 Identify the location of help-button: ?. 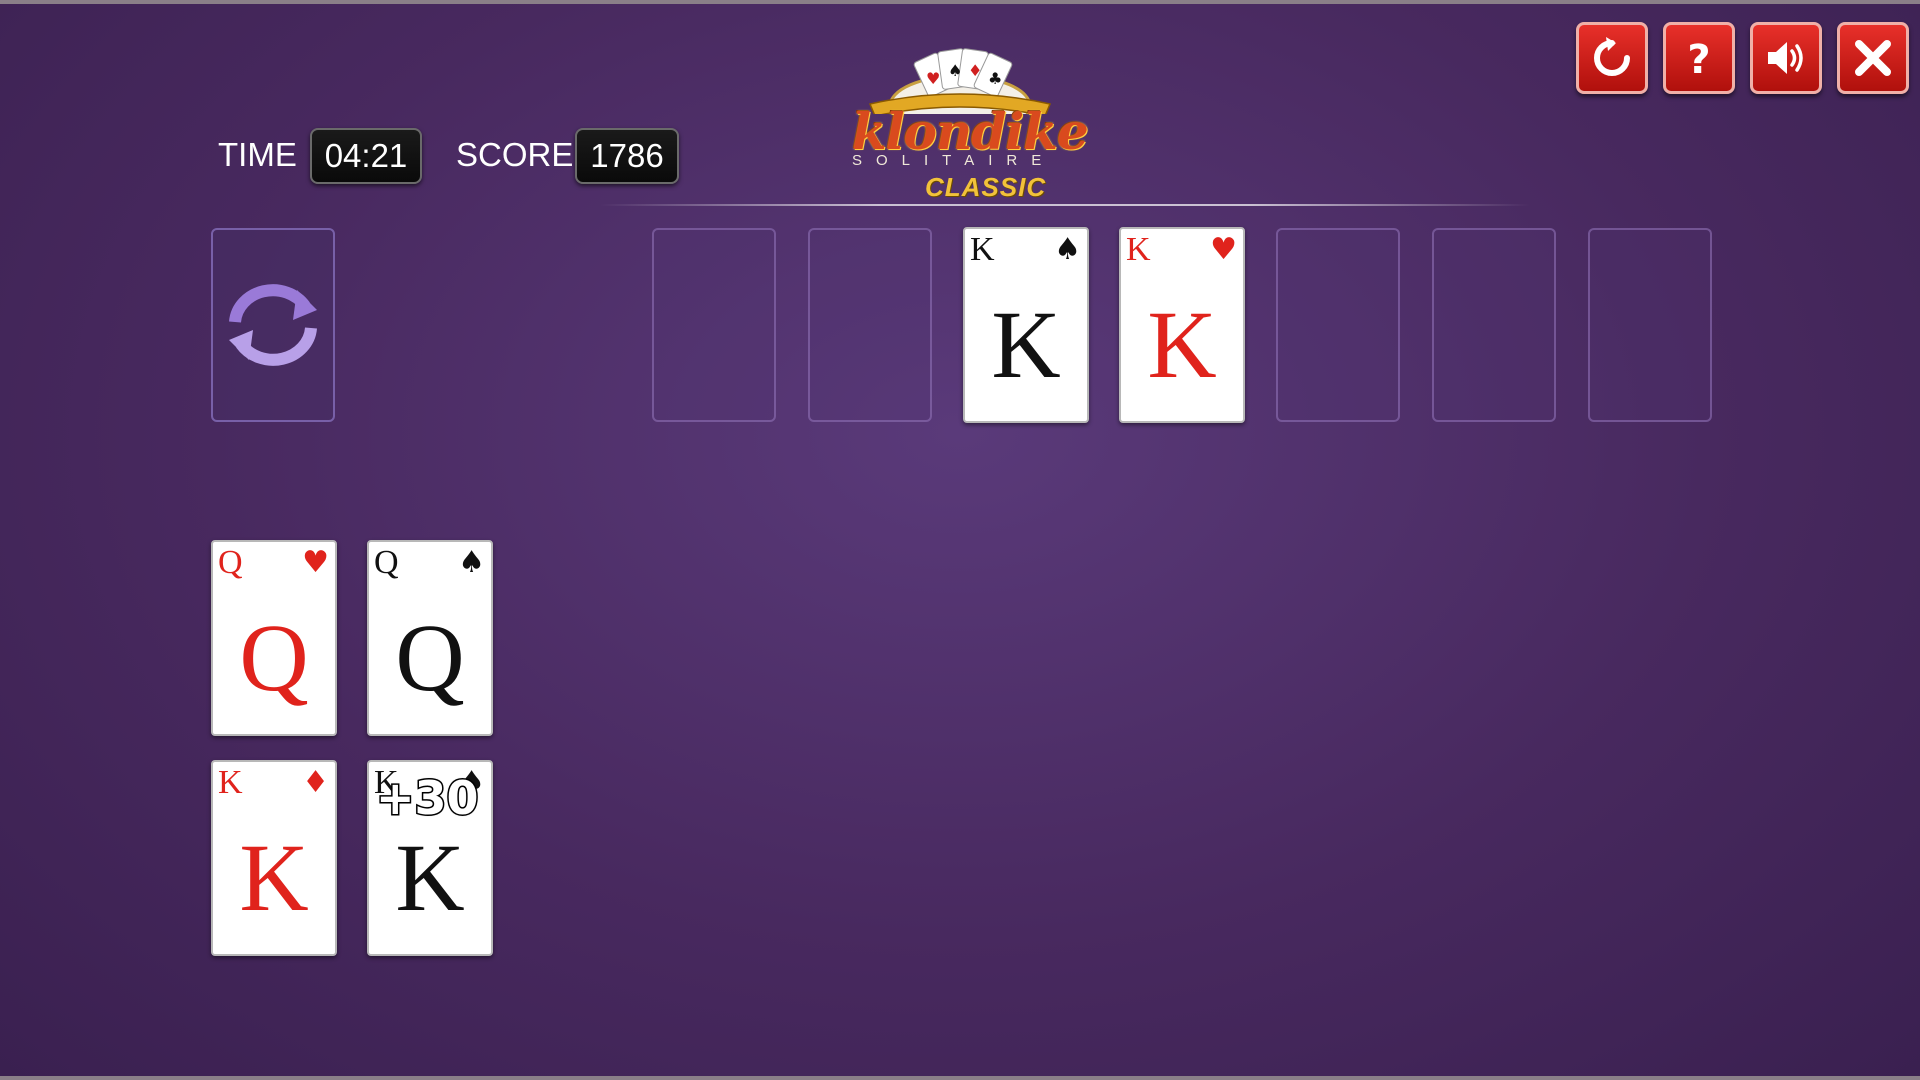
(1699, 58).